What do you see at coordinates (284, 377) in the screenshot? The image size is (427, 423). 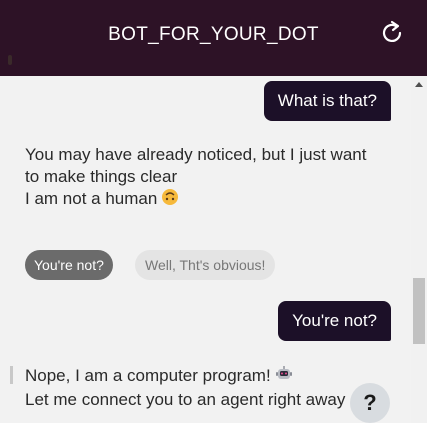 I see `robot-emoji` at bounding box center [284, 377].